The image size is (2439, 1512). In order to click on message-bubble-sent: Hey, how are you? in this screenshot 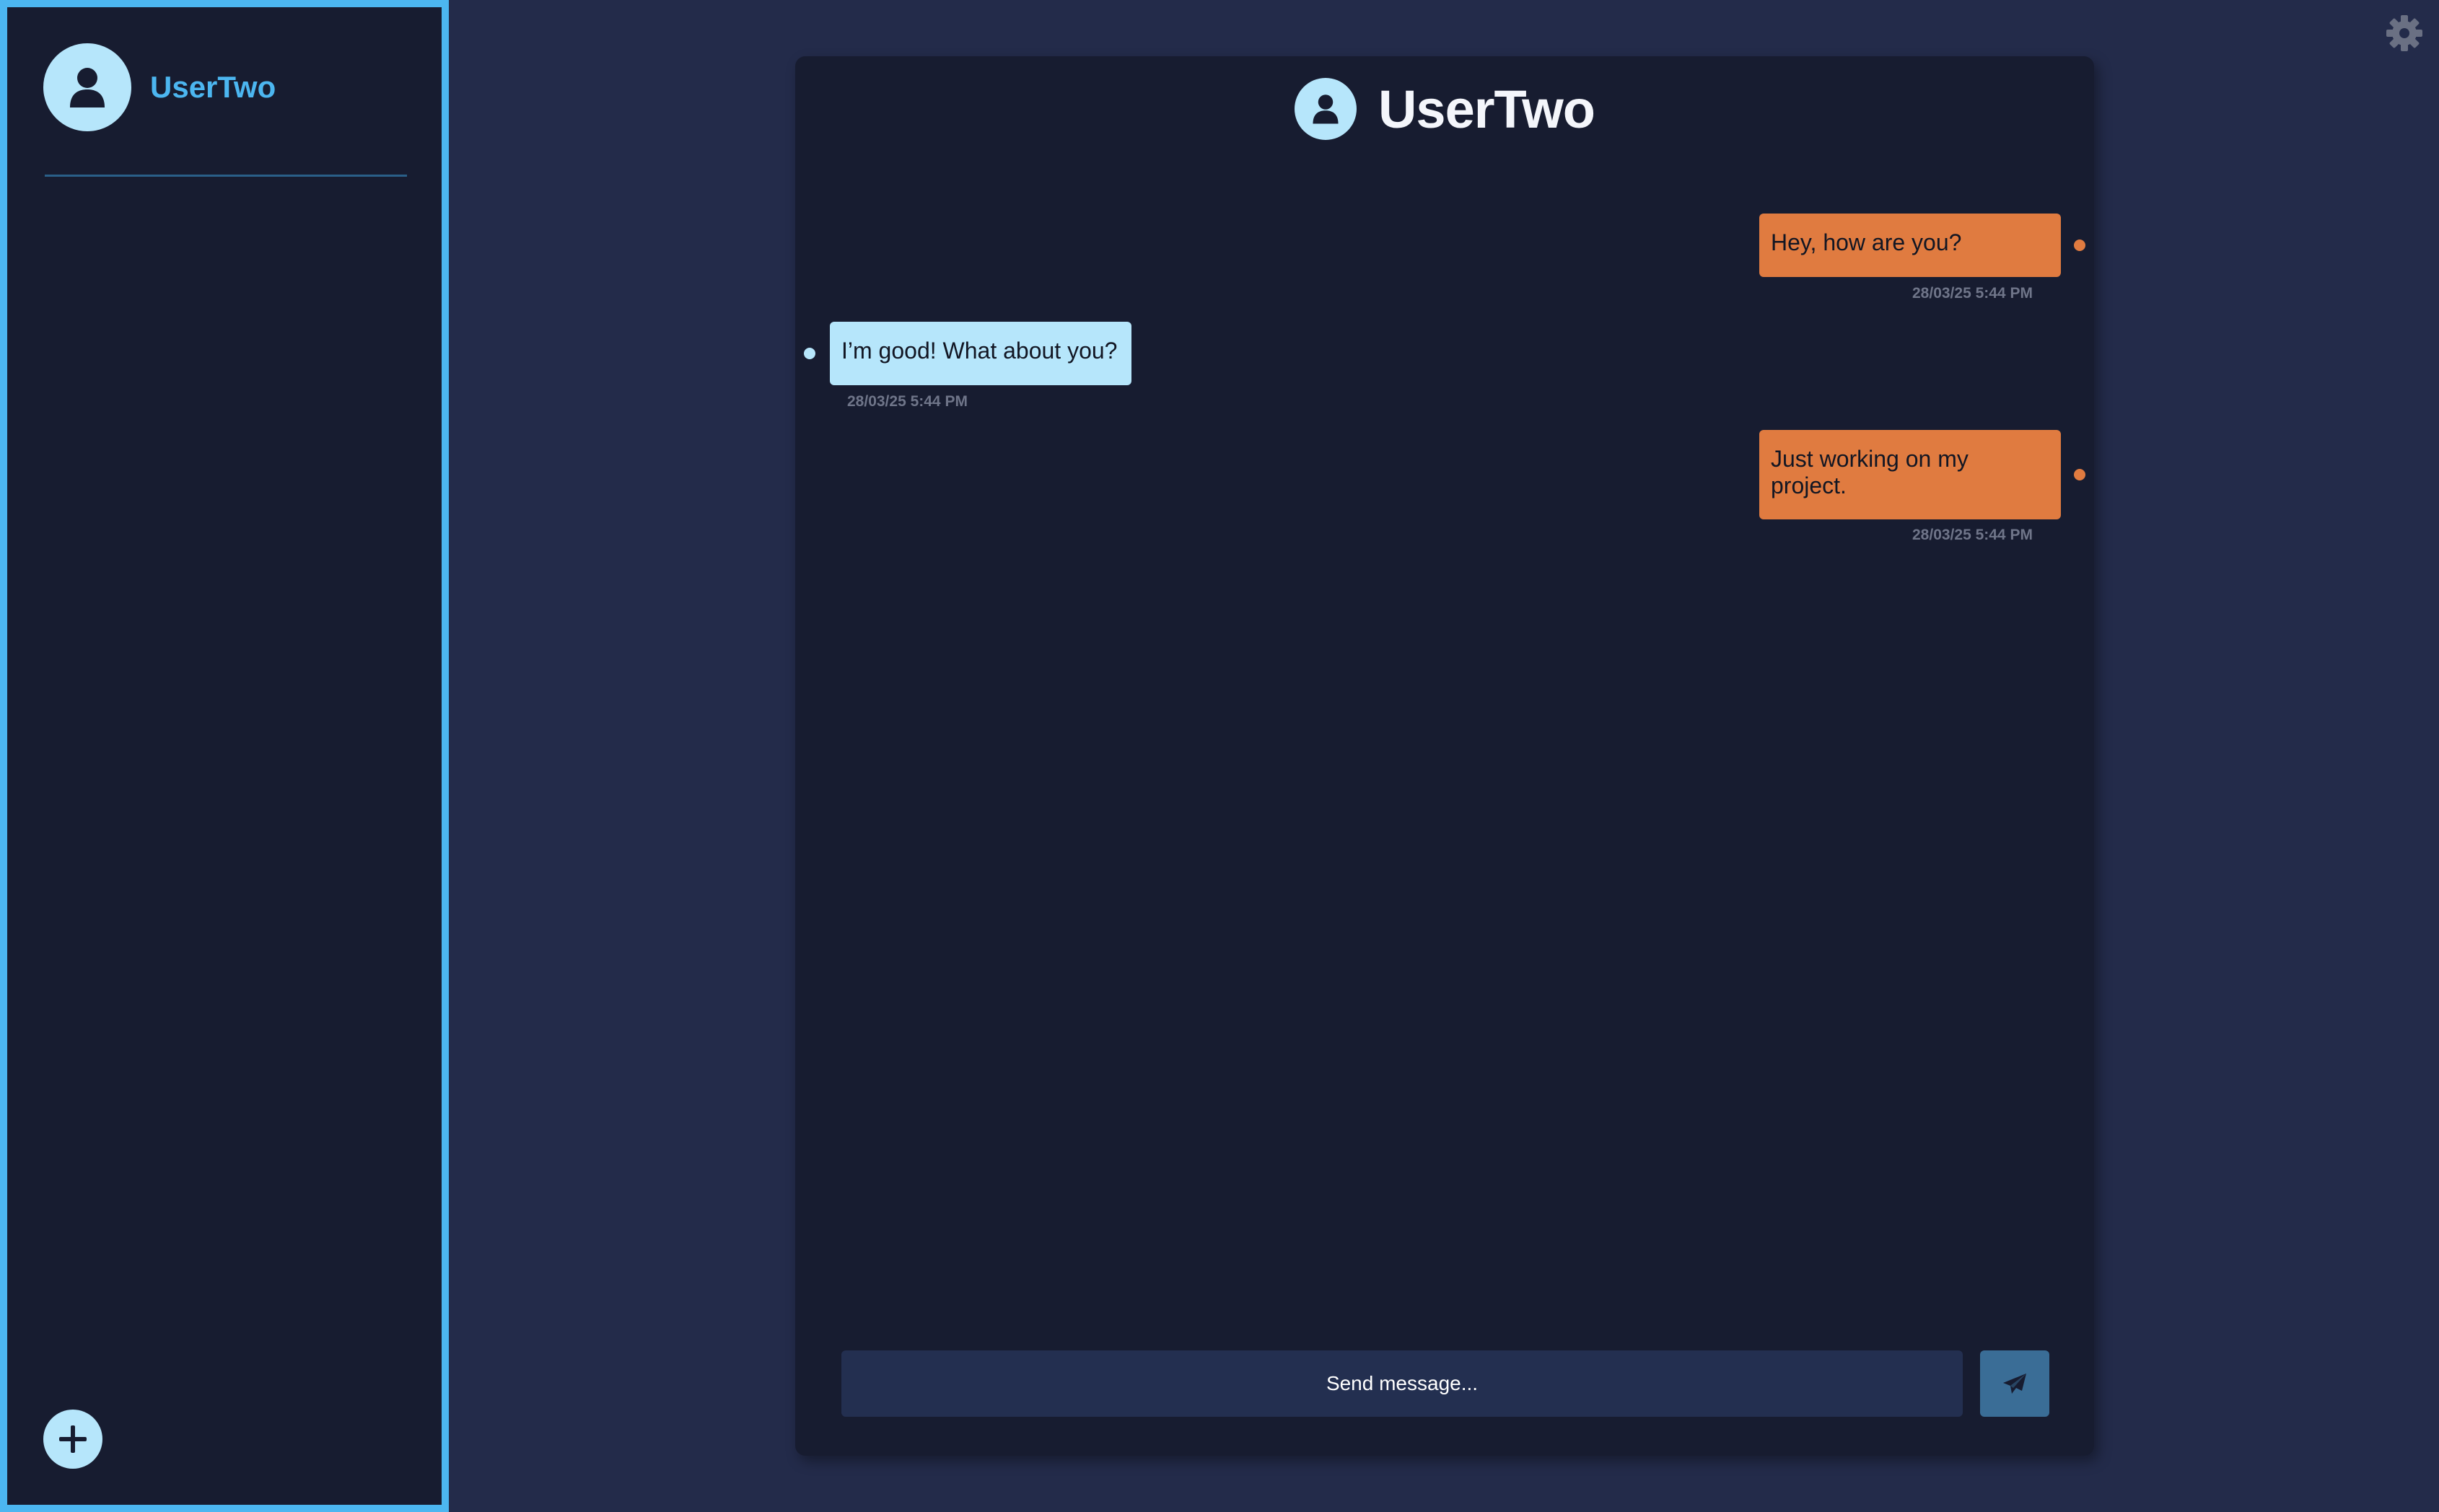, I will do `click(1910, 246)`.